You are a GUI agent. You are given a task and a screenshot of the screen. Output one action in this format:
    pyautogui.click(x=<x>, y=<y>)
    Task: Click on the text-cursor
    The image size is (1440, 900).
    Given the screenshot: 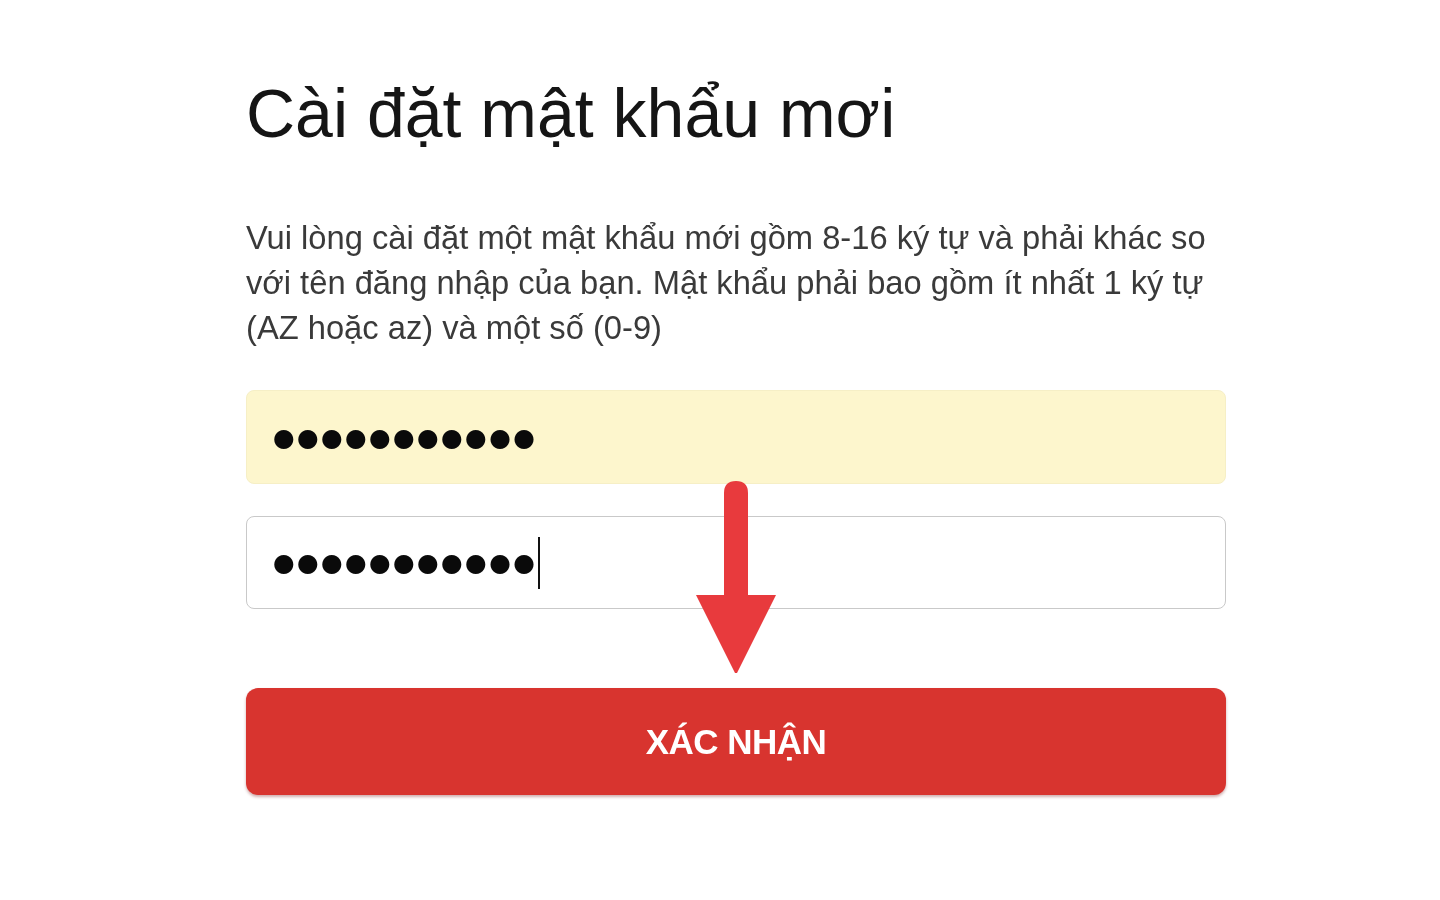 What is the action you would take?
    pyautogui.click(x=539, y=562)
    